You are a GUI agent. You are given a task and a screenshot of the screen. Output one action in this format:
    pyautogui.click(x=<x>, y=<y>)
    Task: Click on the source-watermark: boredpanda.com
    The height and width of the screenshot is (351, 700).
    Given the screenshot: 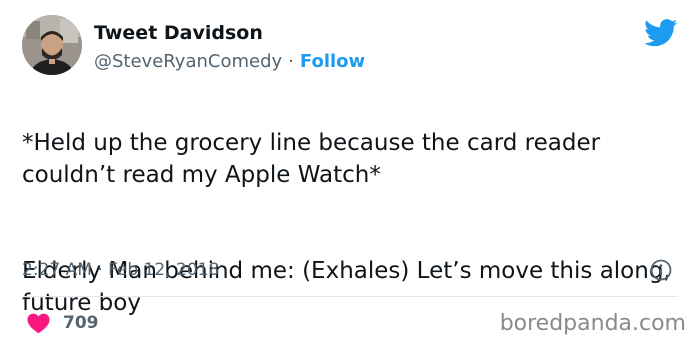 What is the action you would take?
    pyautogui.click(x=592, y=323)
    